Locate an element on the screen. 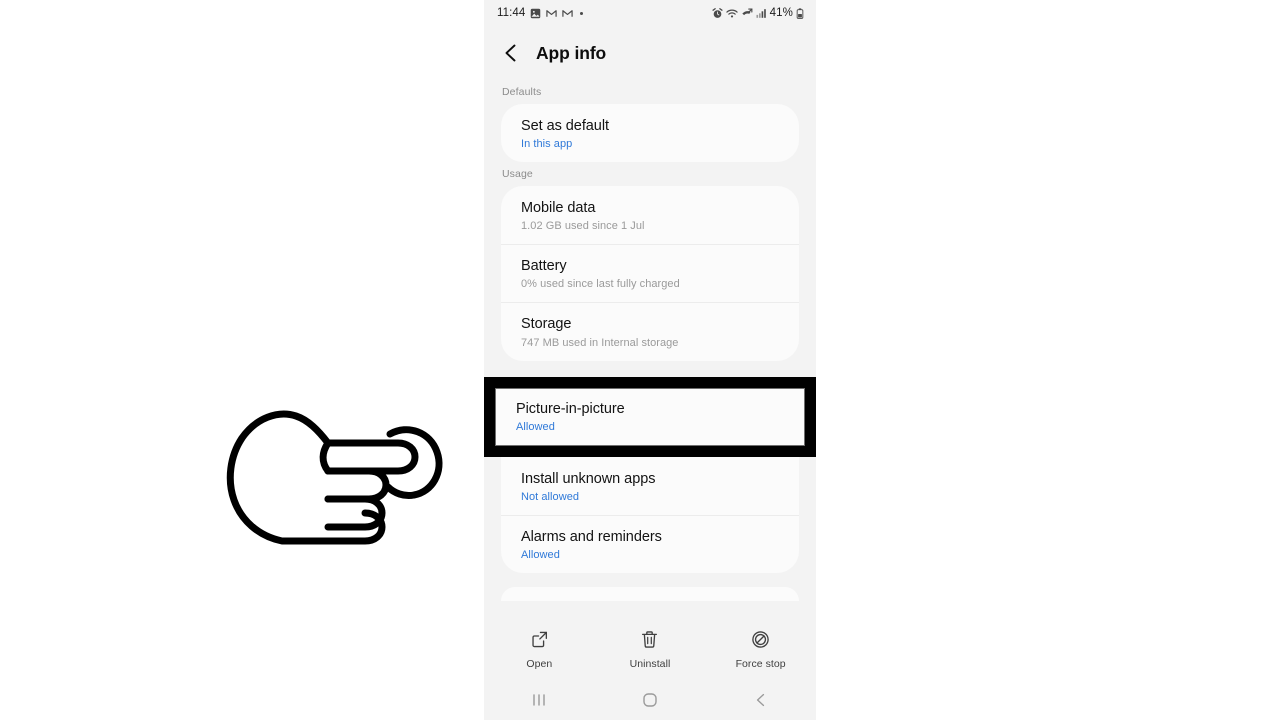 This screenshot has width=1280, height=720. status-bar: 11:44 41% is located at coordinates (650, 13).